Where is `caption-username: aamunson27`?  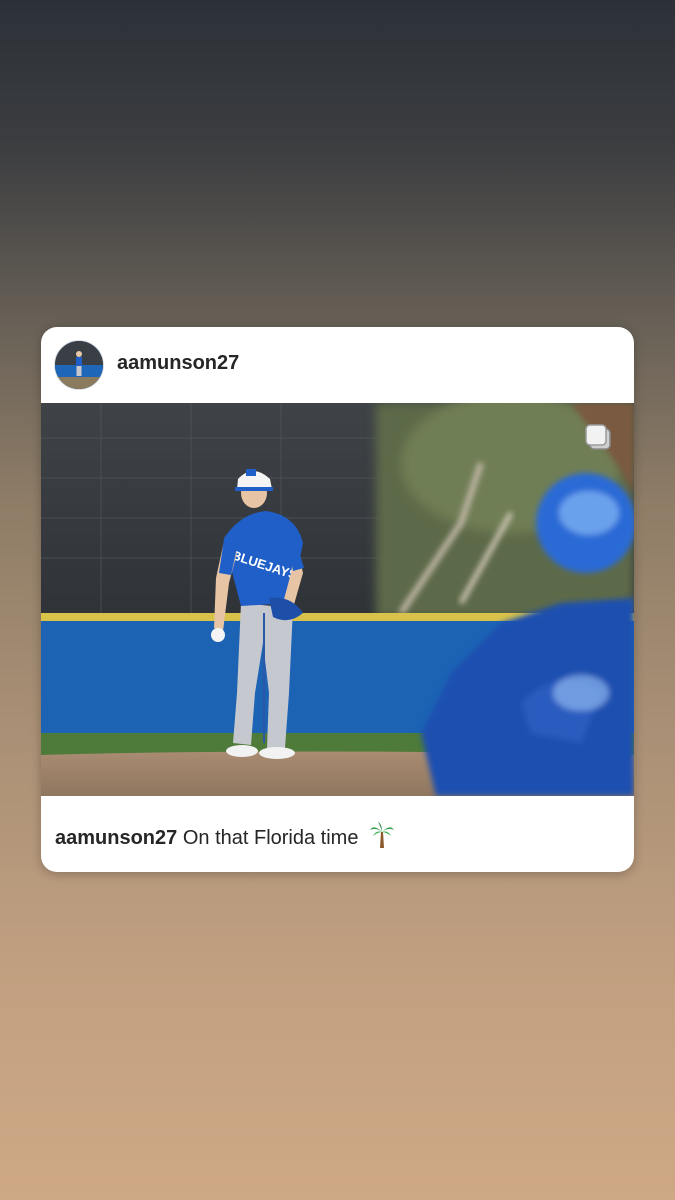
caption-username: aamunson27 is located at coordinates (116, 838).